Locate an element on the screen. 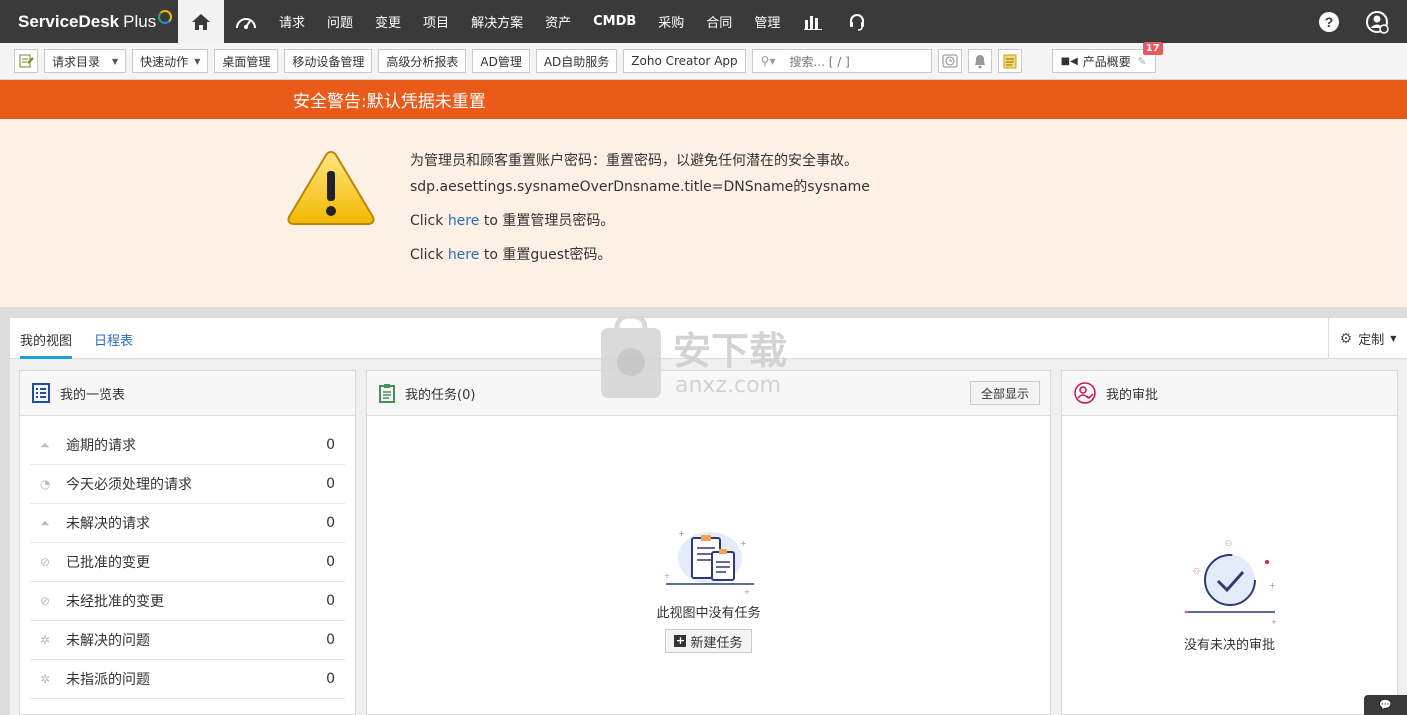 The width and height of the screenshot is (1407, 715). notifications-button is located at coordinates (979, 61).